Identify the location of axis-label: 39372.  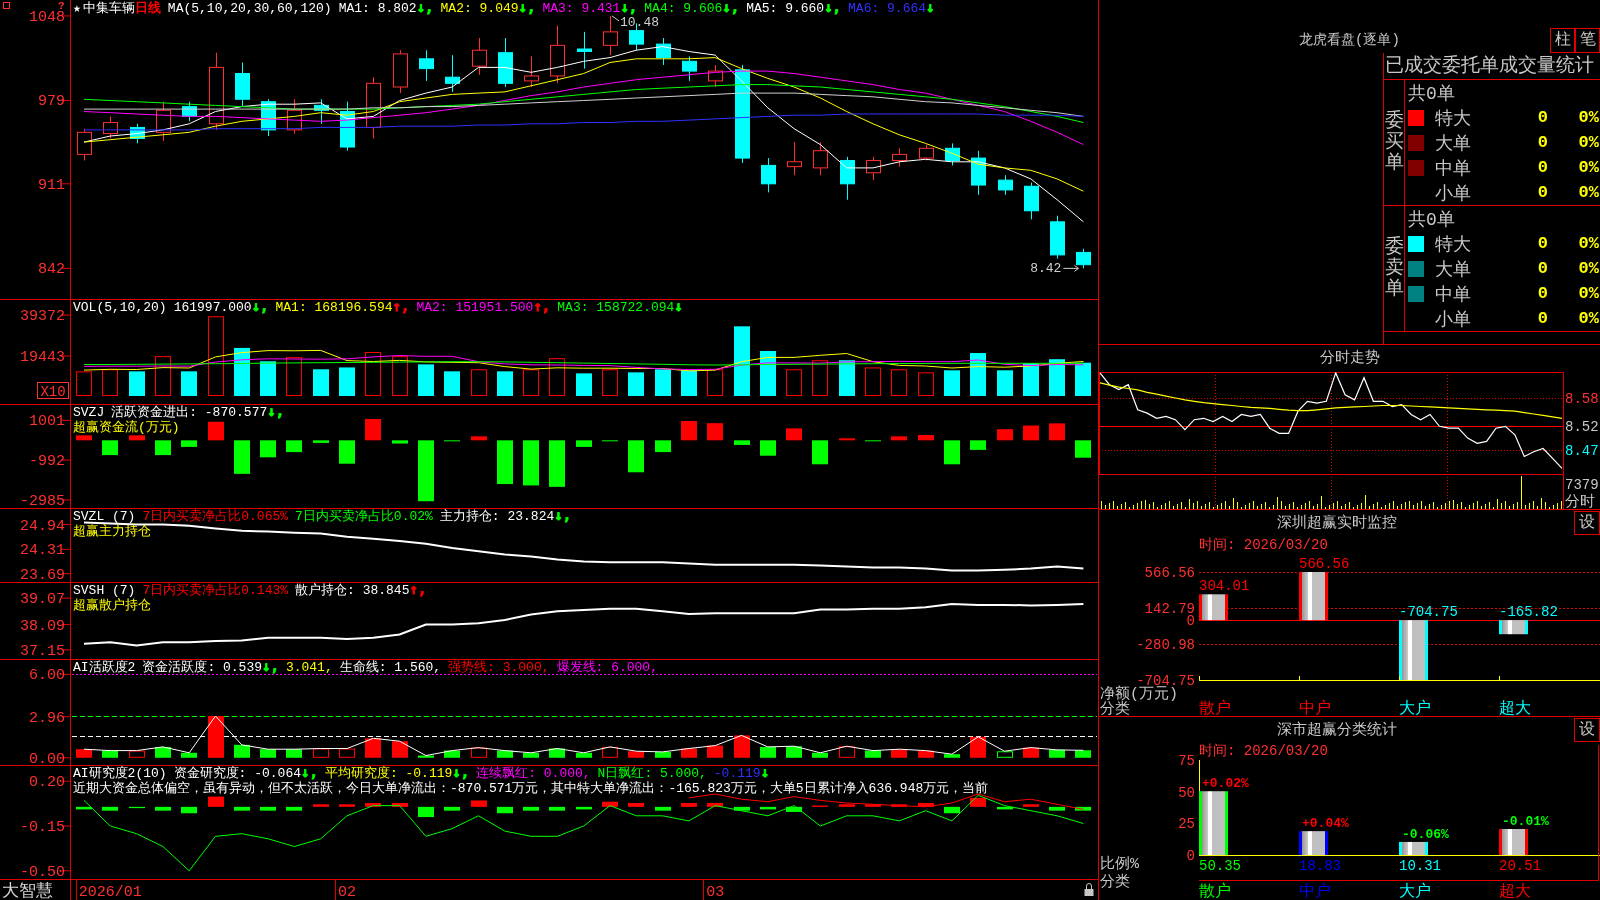
(42, 317).